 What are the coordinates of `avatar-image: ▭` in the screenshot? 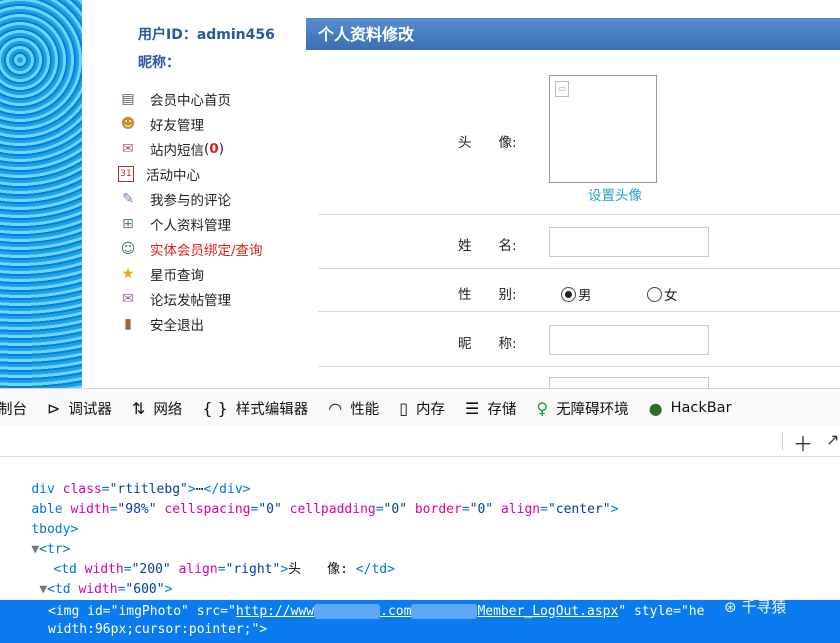 It's located at (603, 129).